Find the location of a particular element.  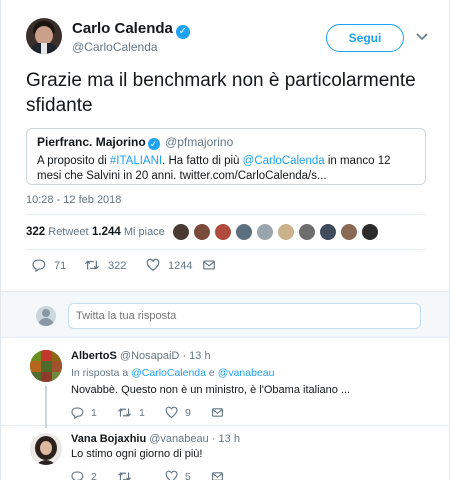

tweet-stats: 322 Retweet 1.244 Mi piace is located at coordinates (226, 232).